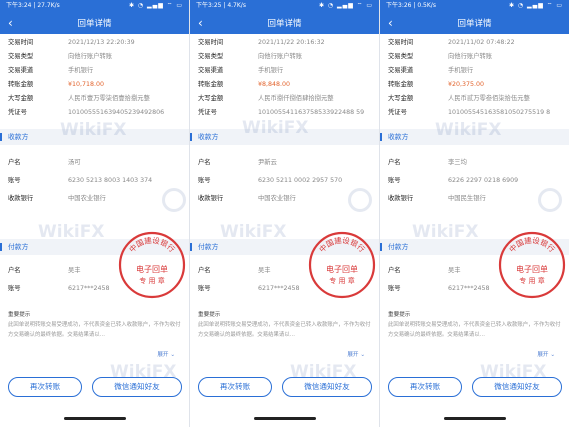  What do you see at coordinates (284, 137) in the screenshot?
I see `payee-section-title: 收款方` at bounding box center [284, 137].